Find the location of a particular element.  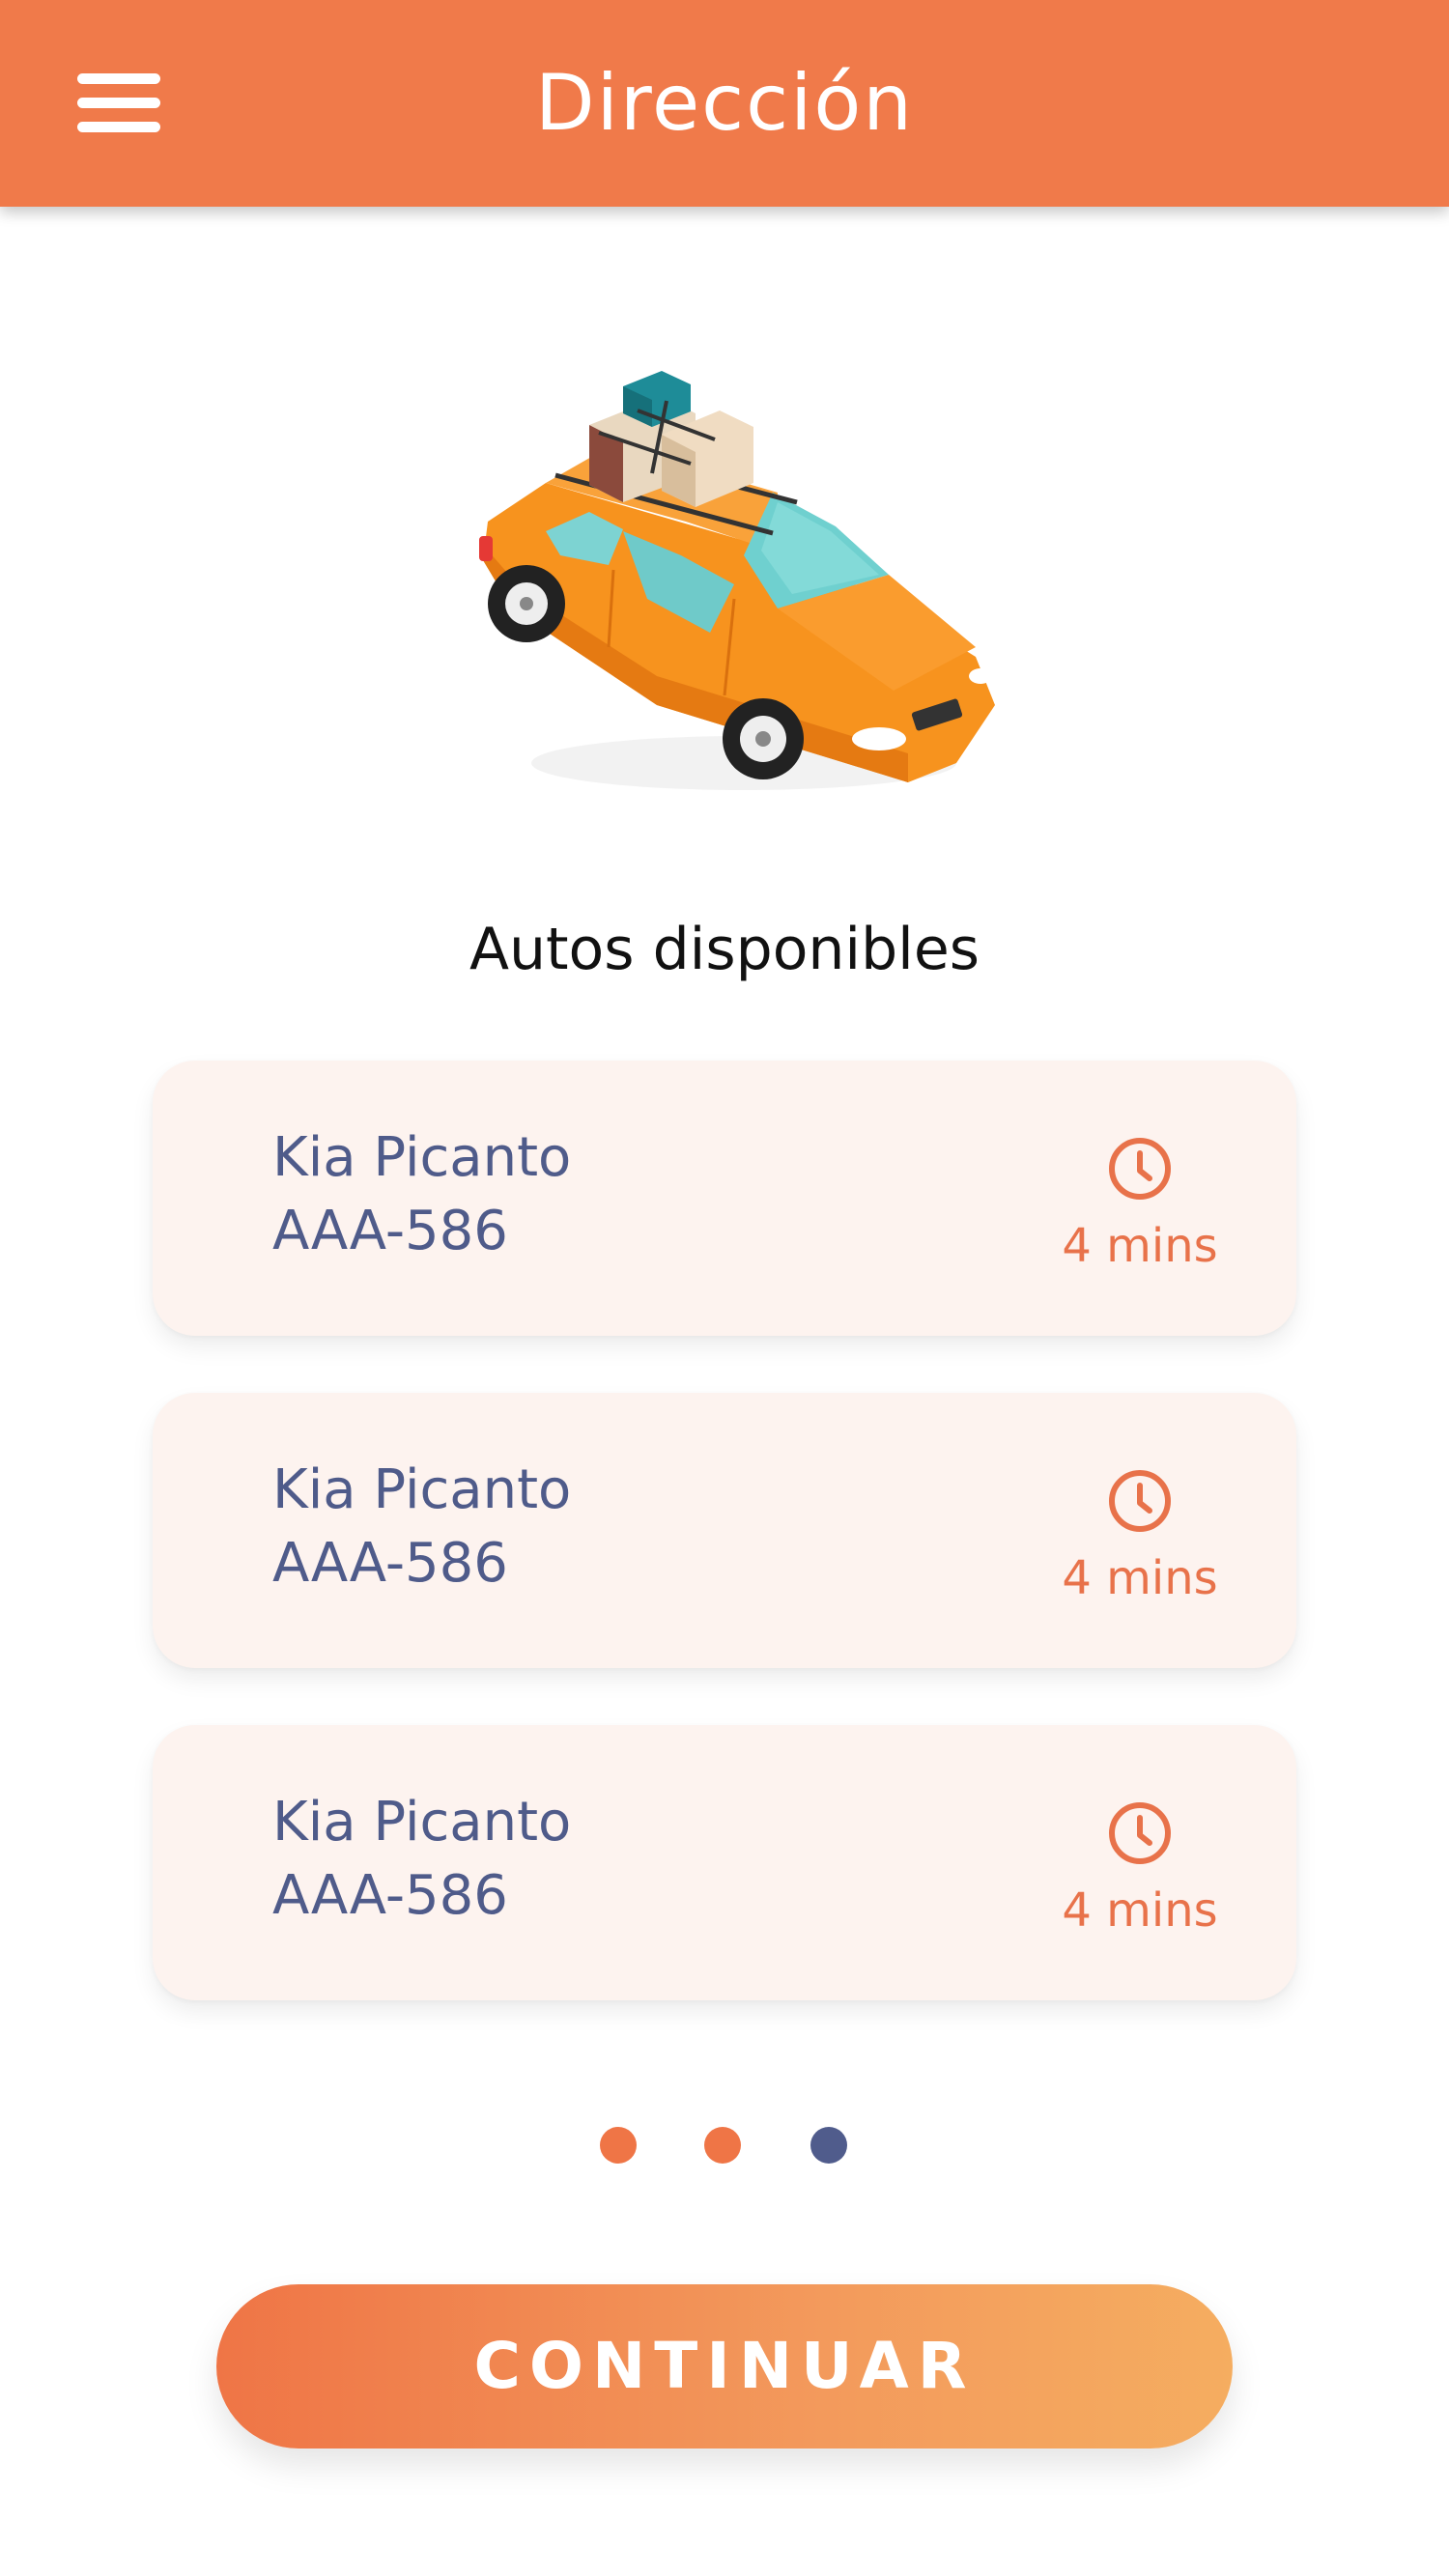

car-with-luggage-illustration is located at coordinates (734, 584).